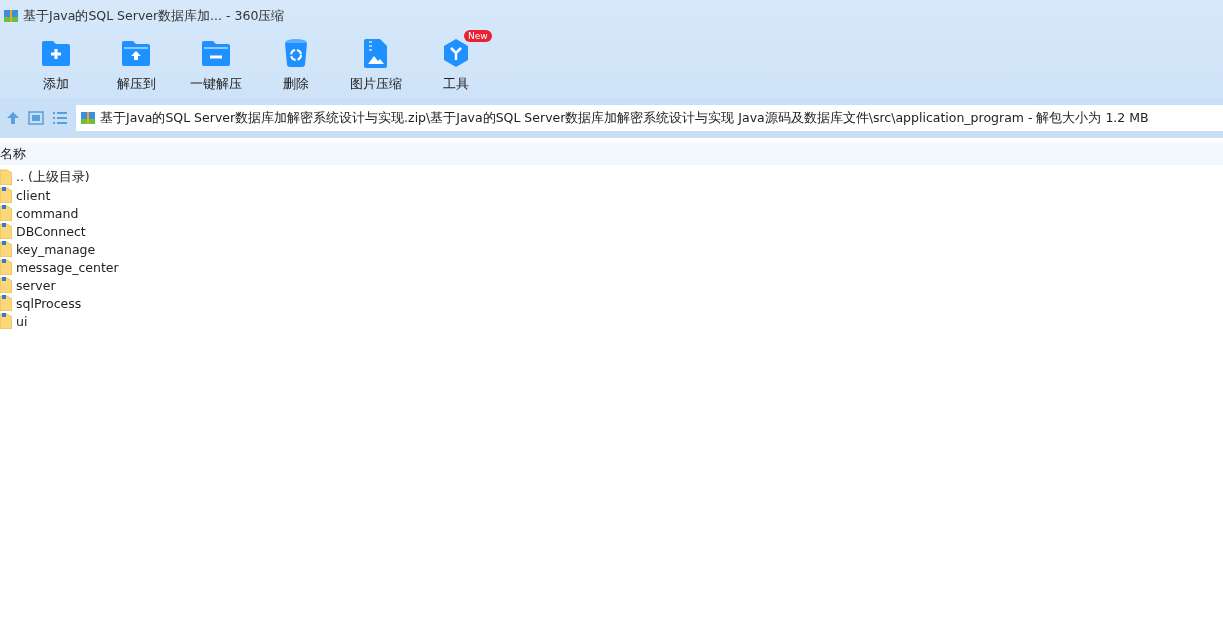 The image size is (1223, 622). I want to click on window-title: 基于Java的SQL Server数据库加... - 360压缩, so click(154, 16).